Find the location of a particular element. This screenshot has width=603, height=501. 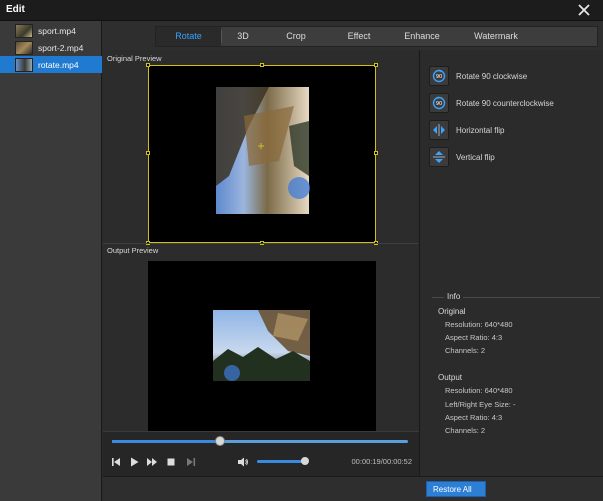

window-title: Edit is located at coordinates (15, 9).